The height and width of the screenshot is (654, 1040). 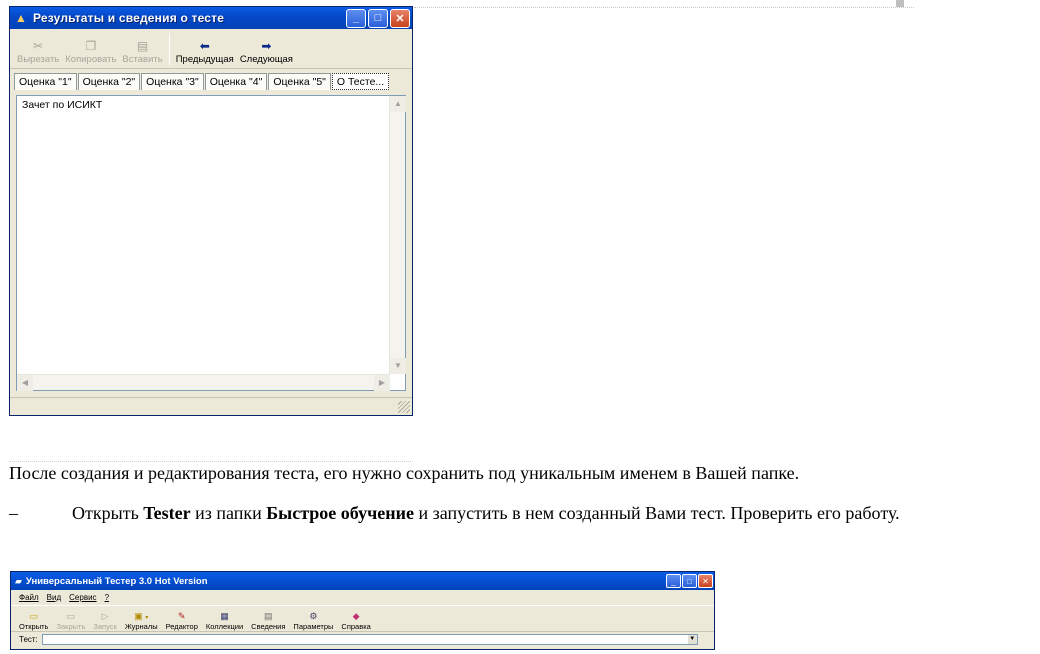 I want to click on item-bold-tester: Tester, so click(x=167, y=513).